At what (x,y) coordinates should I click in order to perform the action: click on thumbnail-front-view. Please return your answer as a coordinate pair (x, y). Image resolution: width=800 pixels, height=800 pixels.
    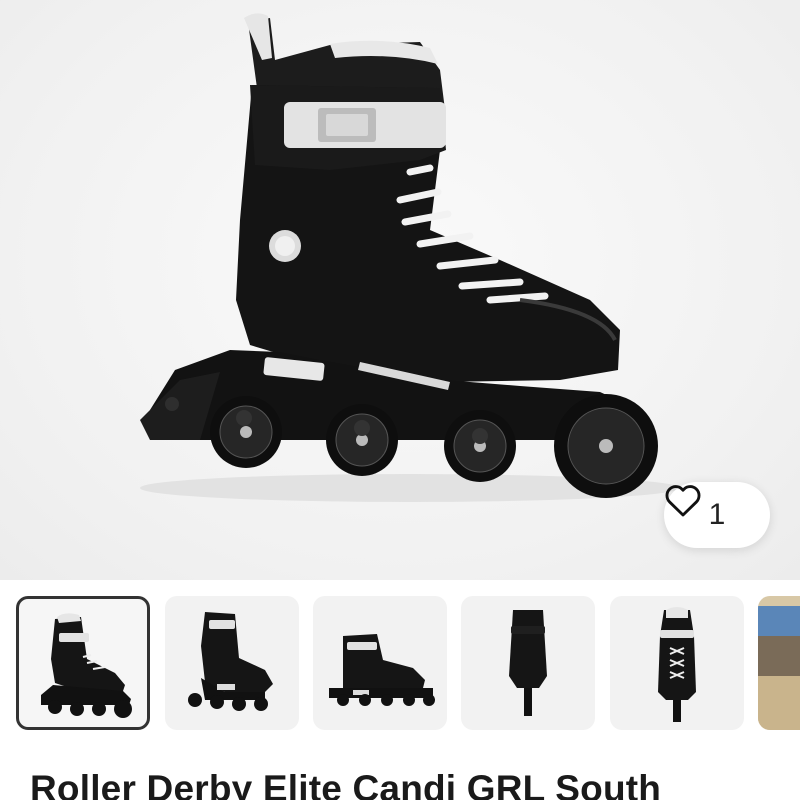
    Looking at the image, I should click on (677, 663).